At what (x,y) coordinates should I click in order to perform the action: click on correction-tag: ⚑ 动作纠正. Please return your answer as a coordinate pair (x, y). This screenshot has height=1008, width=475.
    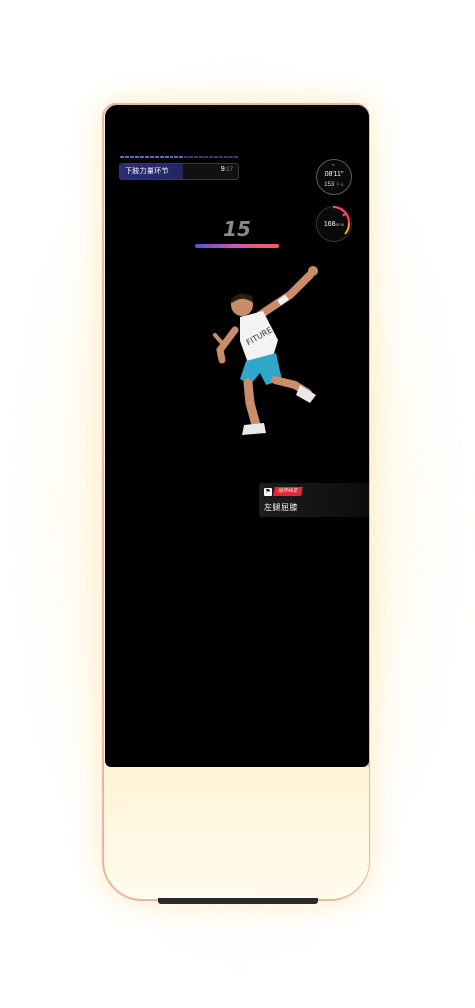
    Looking at the image, I should click on (283, 491).